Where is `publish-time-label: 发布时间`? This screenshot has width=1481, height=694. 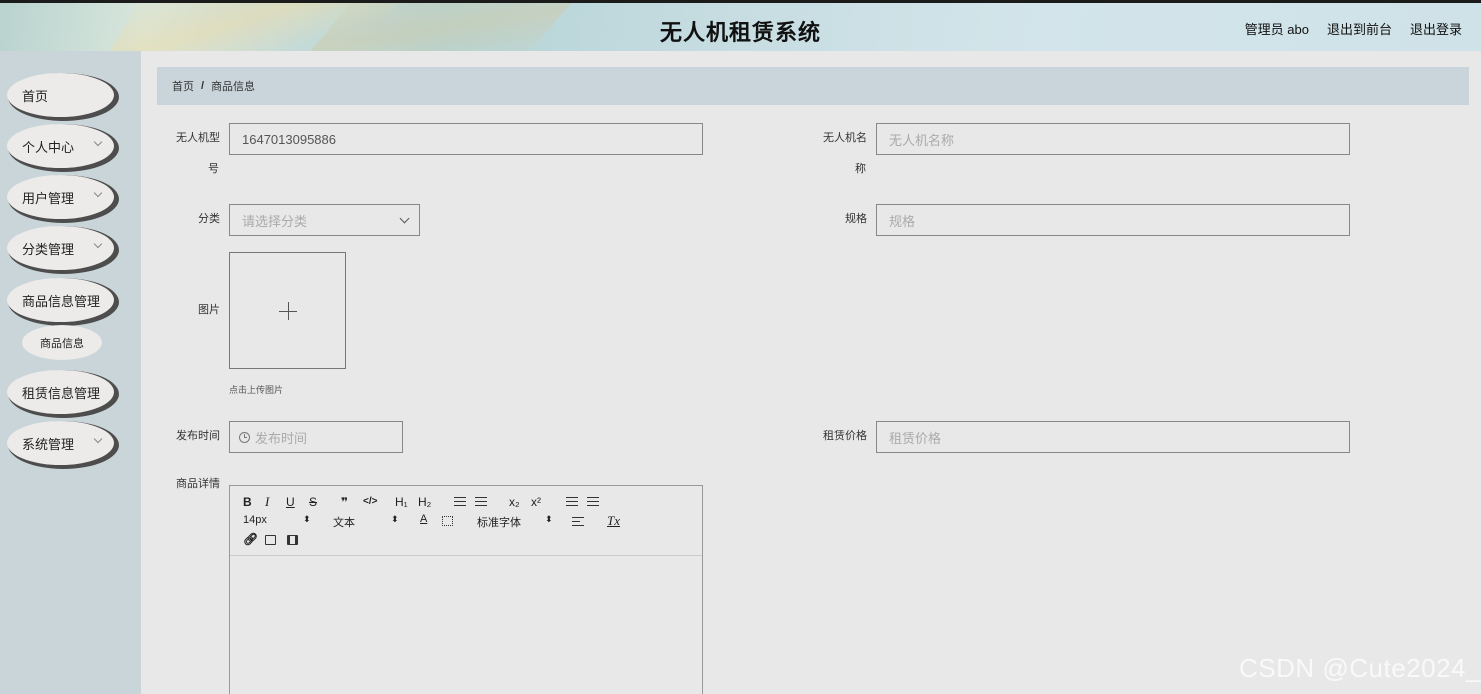
publish-time-label: 发布时间 is located at coordinates (198, 436).